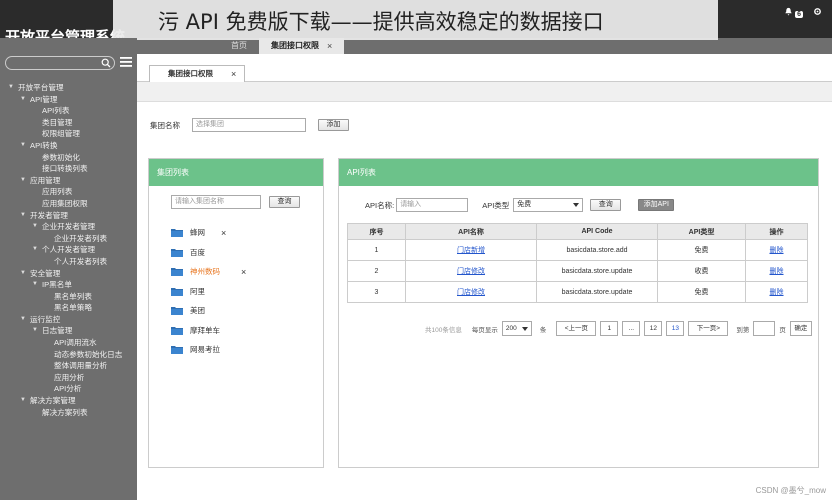 The image size is (832, 500). I want to click on sidebar-item-label: 应用管理, so click(45, 180).